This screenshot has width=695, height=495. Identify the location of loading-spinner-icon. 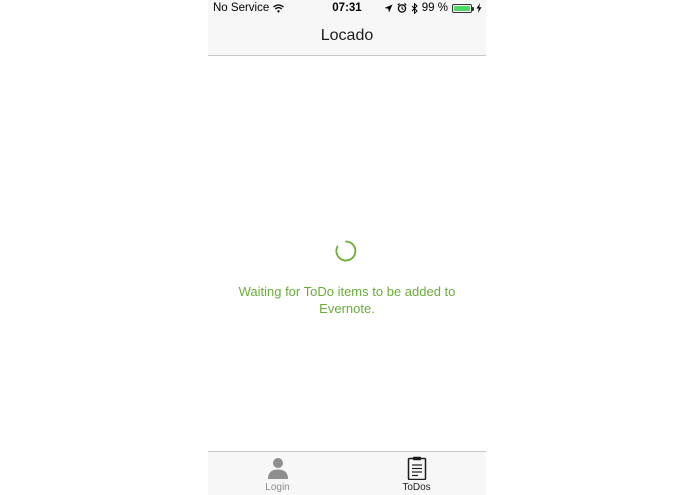
(346, 251).